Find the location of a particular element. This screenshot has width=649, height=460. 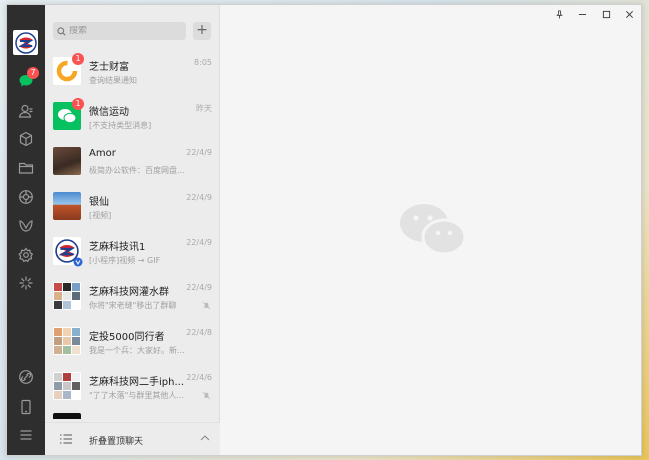

phone-icon is located at coordinates (26, 407).